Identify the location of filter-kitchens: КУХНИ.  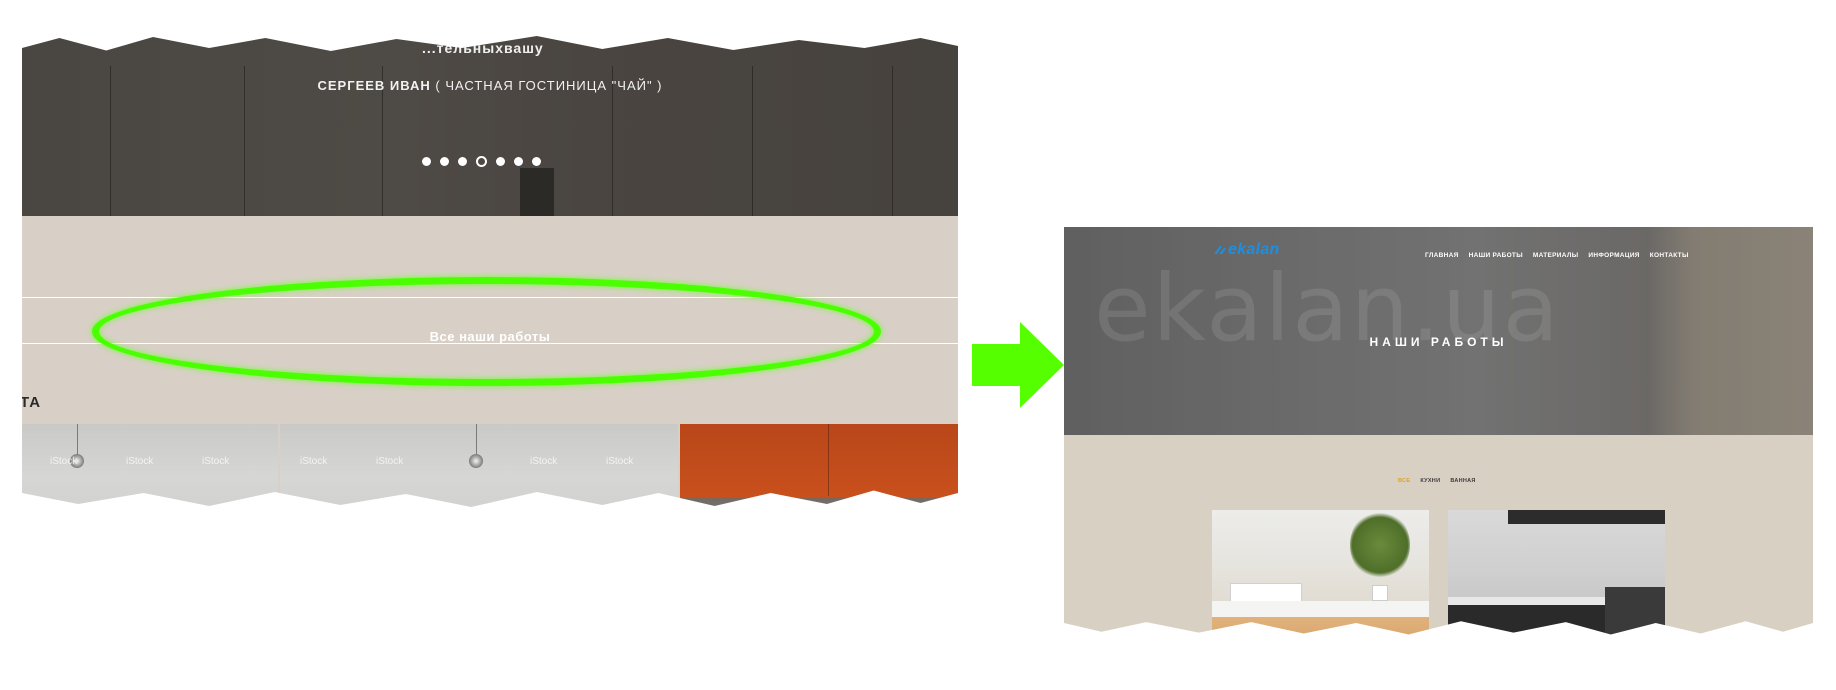
(1430, 481).